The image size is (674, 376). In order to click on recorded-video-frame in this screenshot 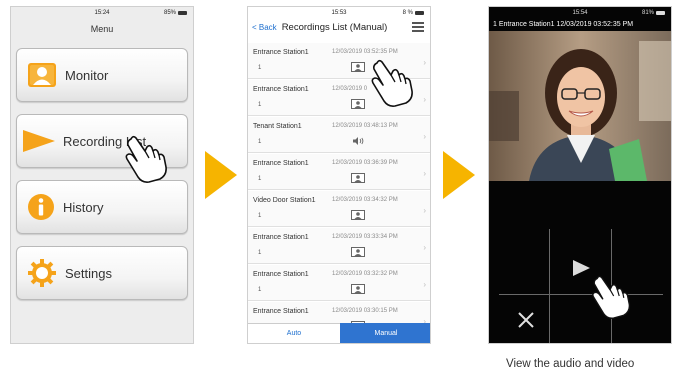, I will do `click(580, 106)`.